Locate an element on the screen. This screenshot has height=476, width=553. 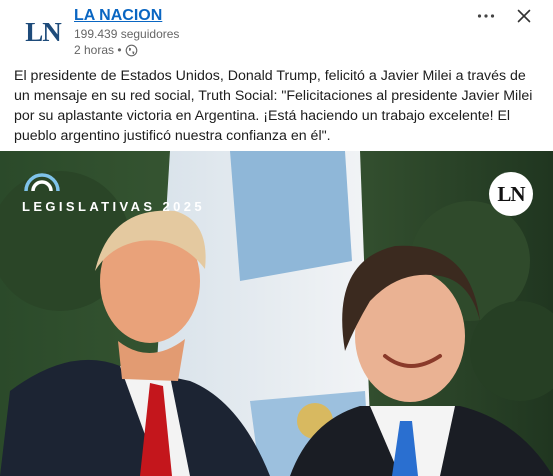
globe-icon is located at coordinates (131, 50).